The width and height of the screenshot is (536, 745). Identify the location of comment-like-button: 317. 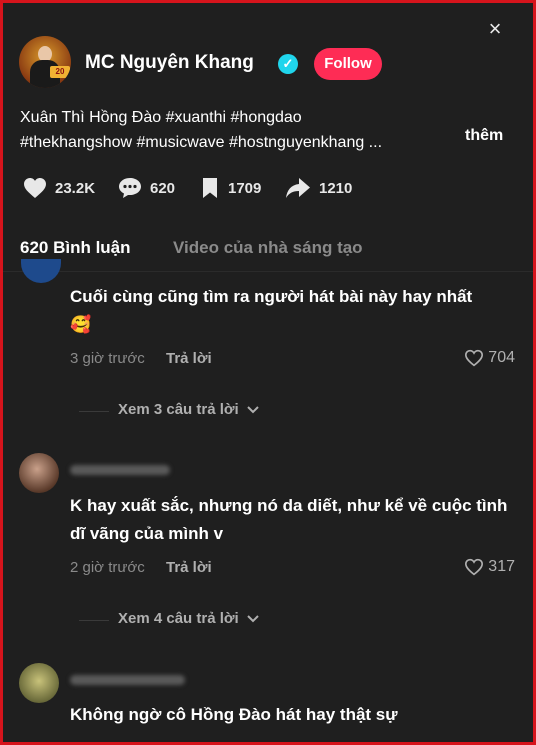
(489, 567).